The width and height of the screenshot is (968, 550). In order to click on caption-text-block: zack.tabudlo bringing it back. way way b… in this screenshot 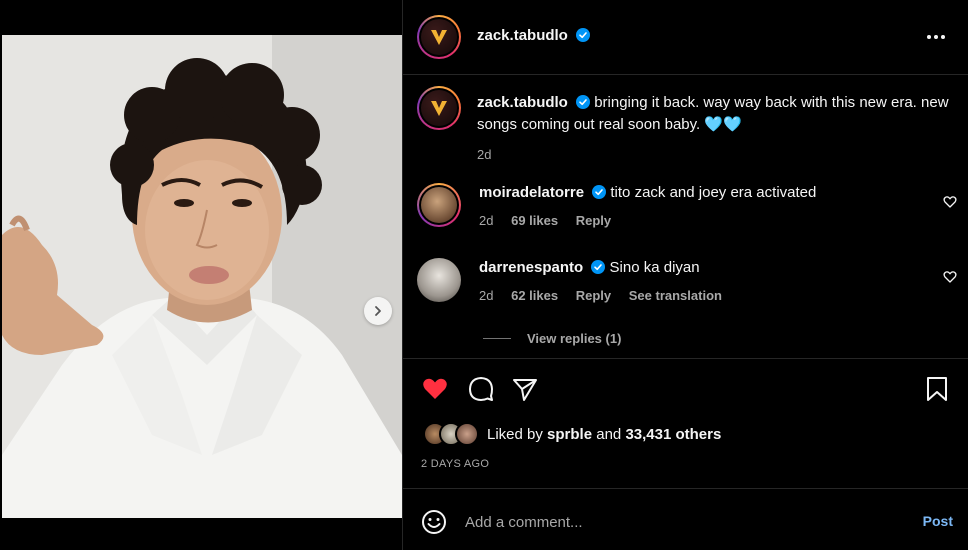, I will do `click(717, 129)`.